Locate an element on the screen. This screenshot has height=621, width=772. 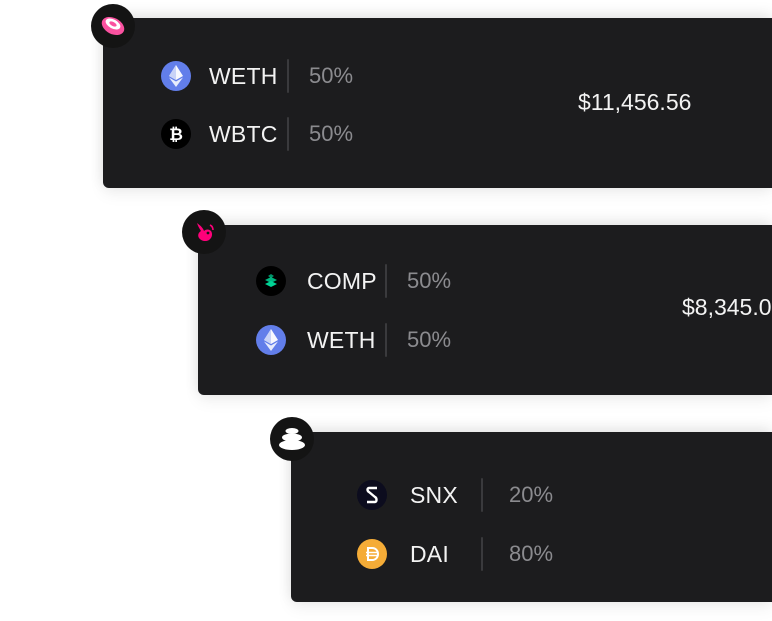
token-symbol: DAI is located at coordinates (429, 553).